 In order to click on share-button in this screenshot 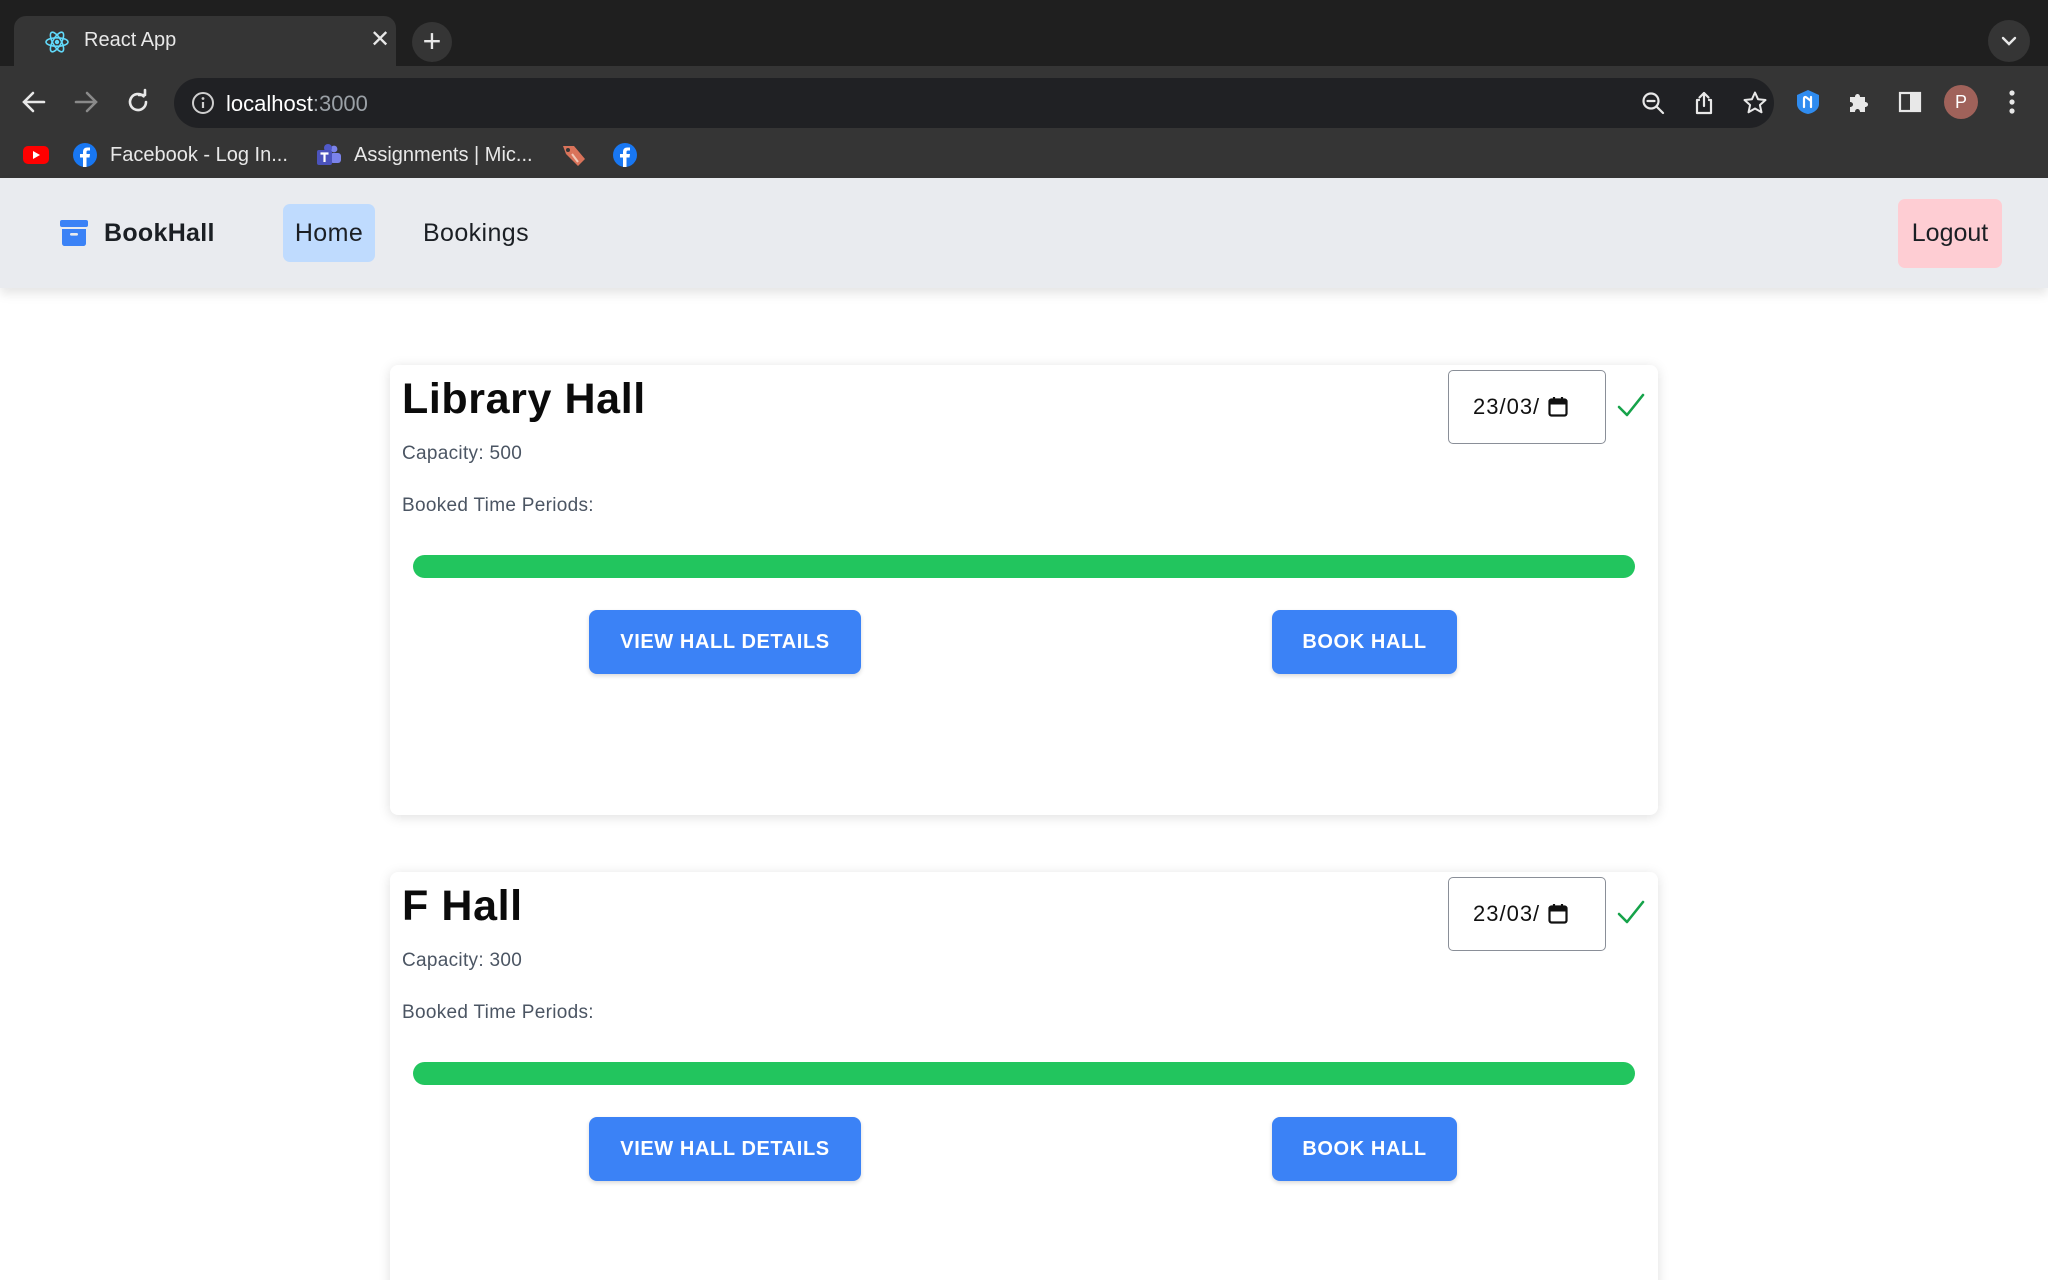, I will do `click(1704, 103)`.